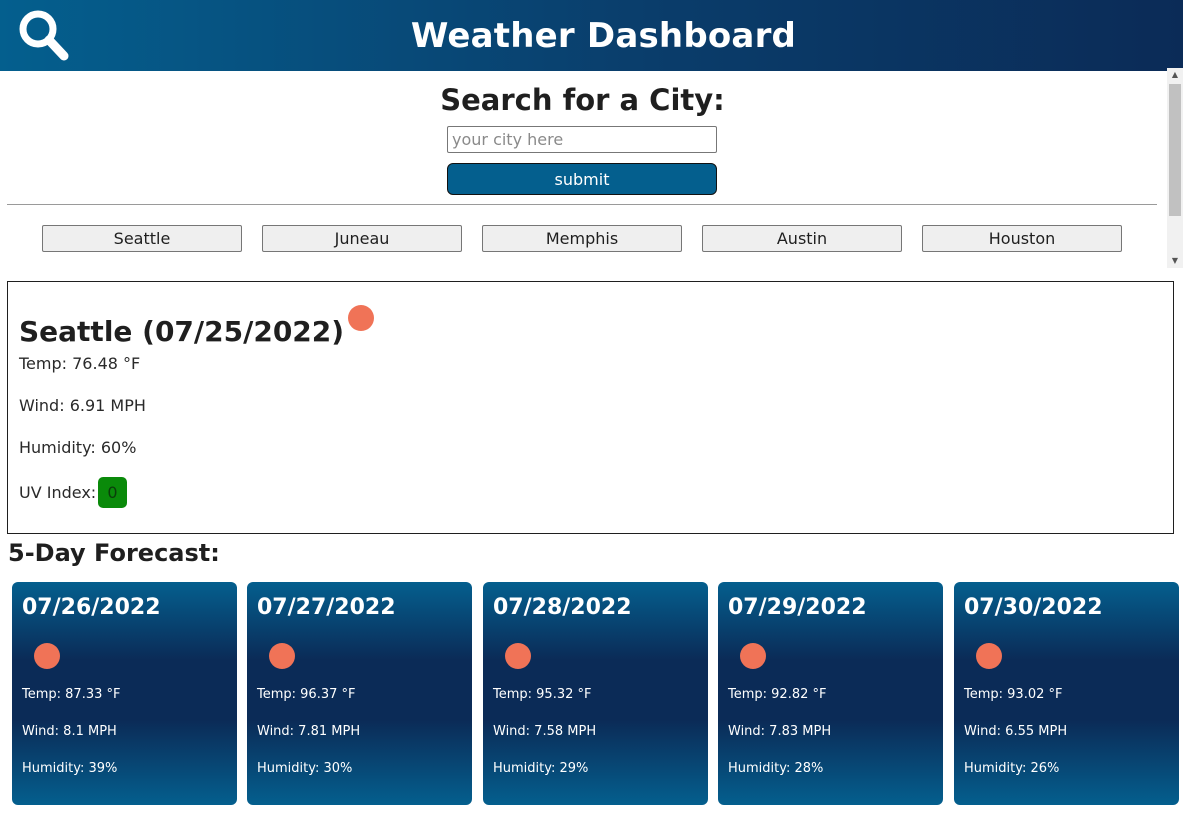  I want to click on forecast-humidity: Humidity: 29%, so click(541, 768).